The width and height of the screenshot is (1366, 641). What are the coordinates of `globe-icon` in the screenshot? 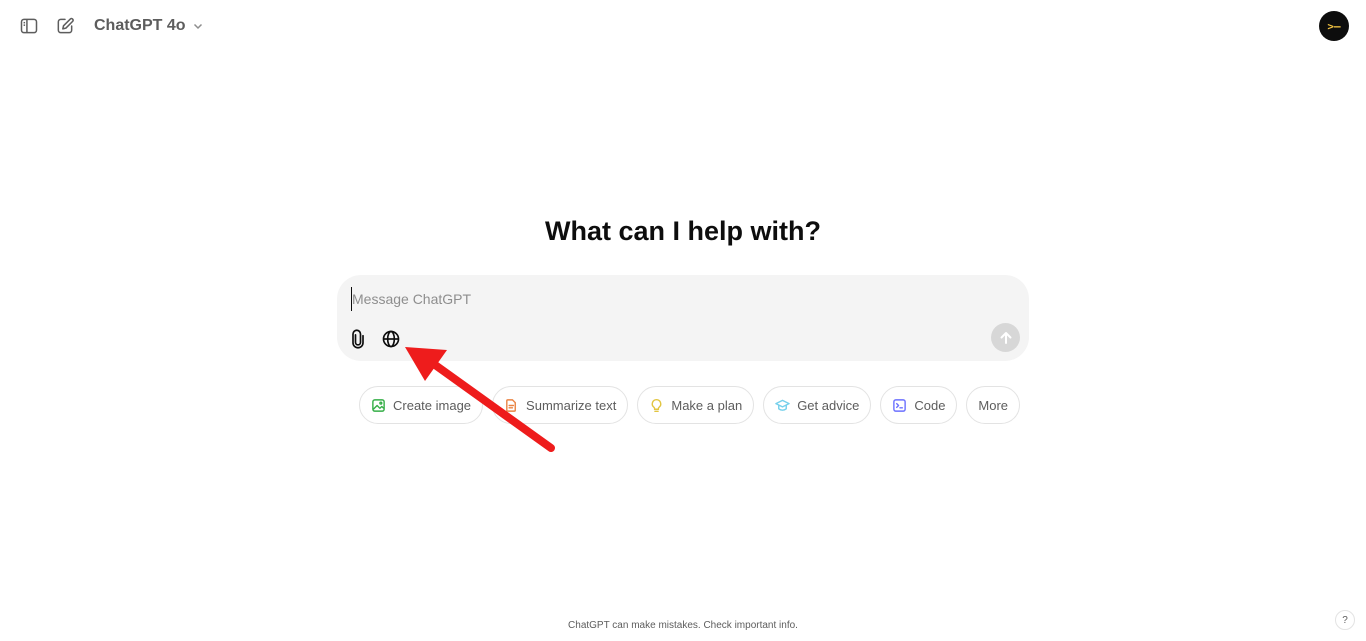 It's located at (391, 339).